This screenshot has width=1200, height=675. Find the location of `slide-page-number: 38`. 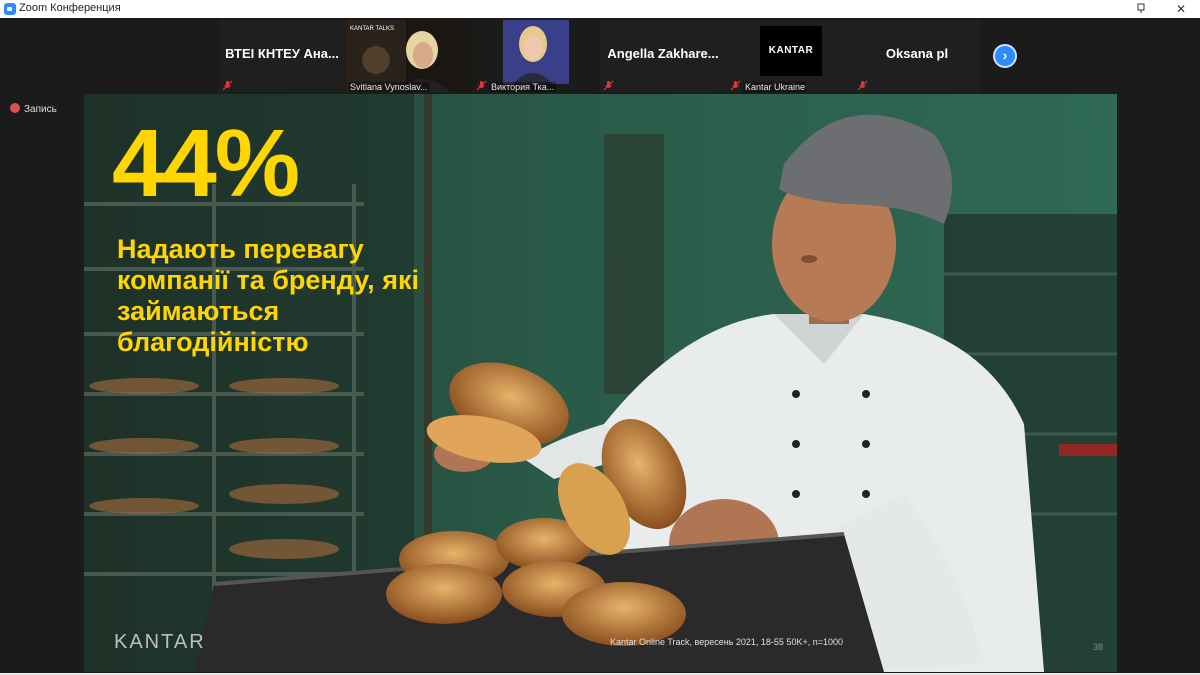

slide-page-number: 38 is located at coordinates (1097, 647).